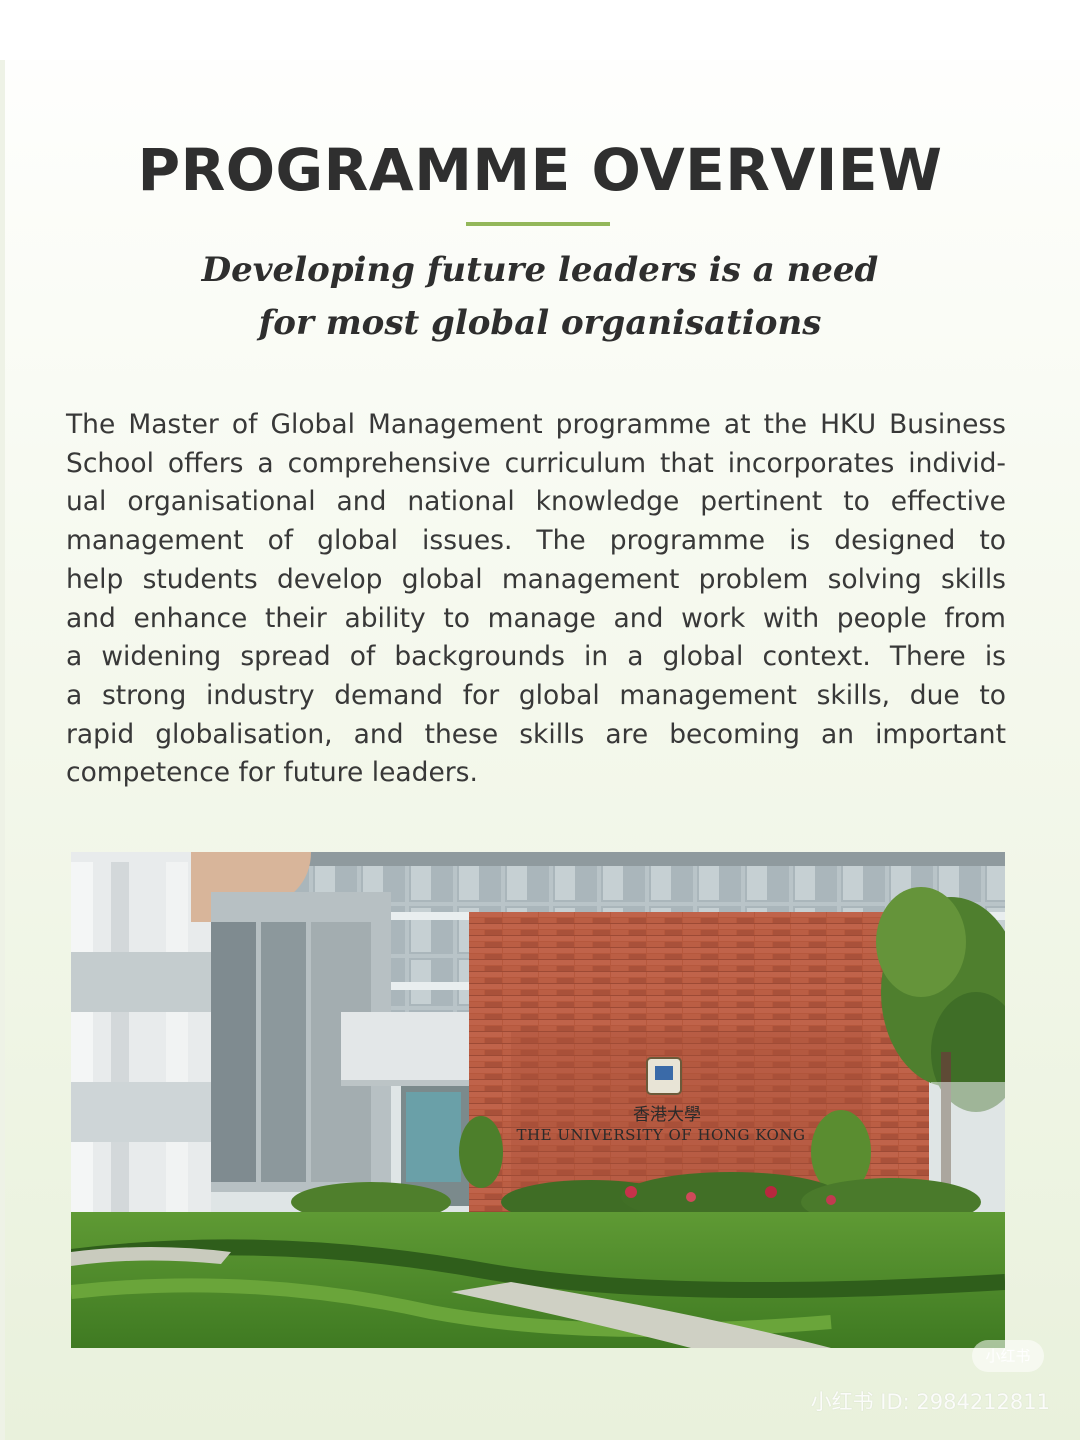 The width and height of the screenshot is (1080, 1440). I want to click on sign-english: THE UNIVERSITY OF HONG KONG, so click(661, 1135).